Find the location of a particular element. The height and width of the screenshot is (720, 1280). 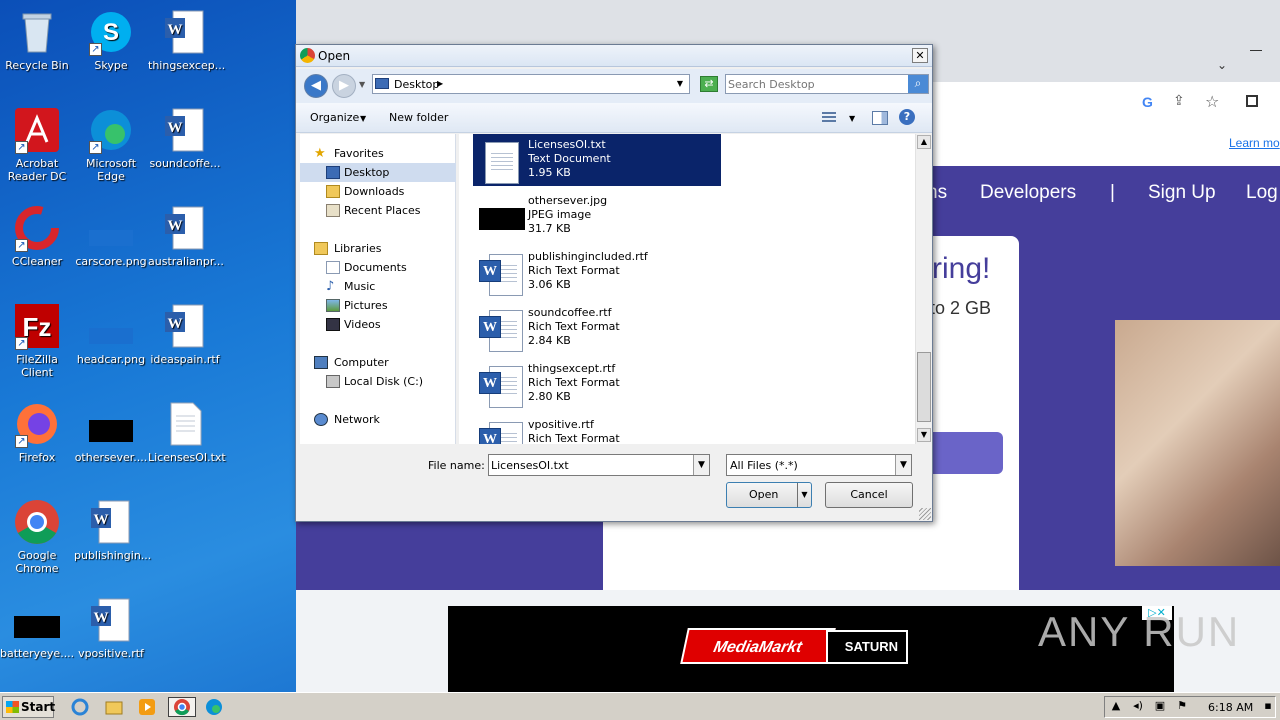

nav-favorites: ★ Favorites is located at coordinates (378, 153).